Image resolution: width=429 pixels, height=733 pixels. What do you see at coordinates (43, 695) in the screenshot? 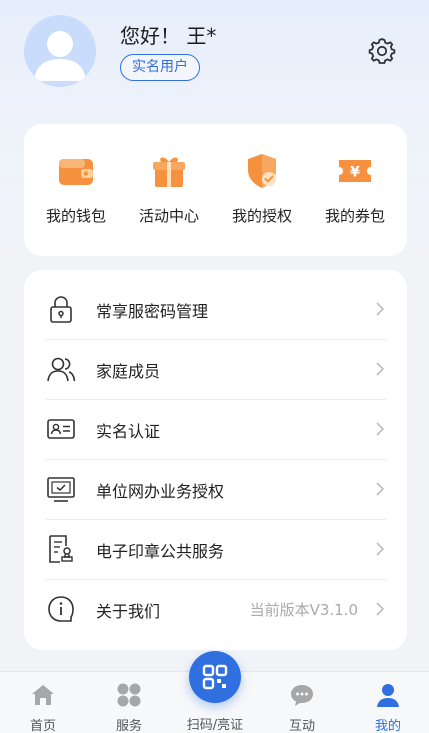
I see `home-icon` at bounding box center [43, 695].